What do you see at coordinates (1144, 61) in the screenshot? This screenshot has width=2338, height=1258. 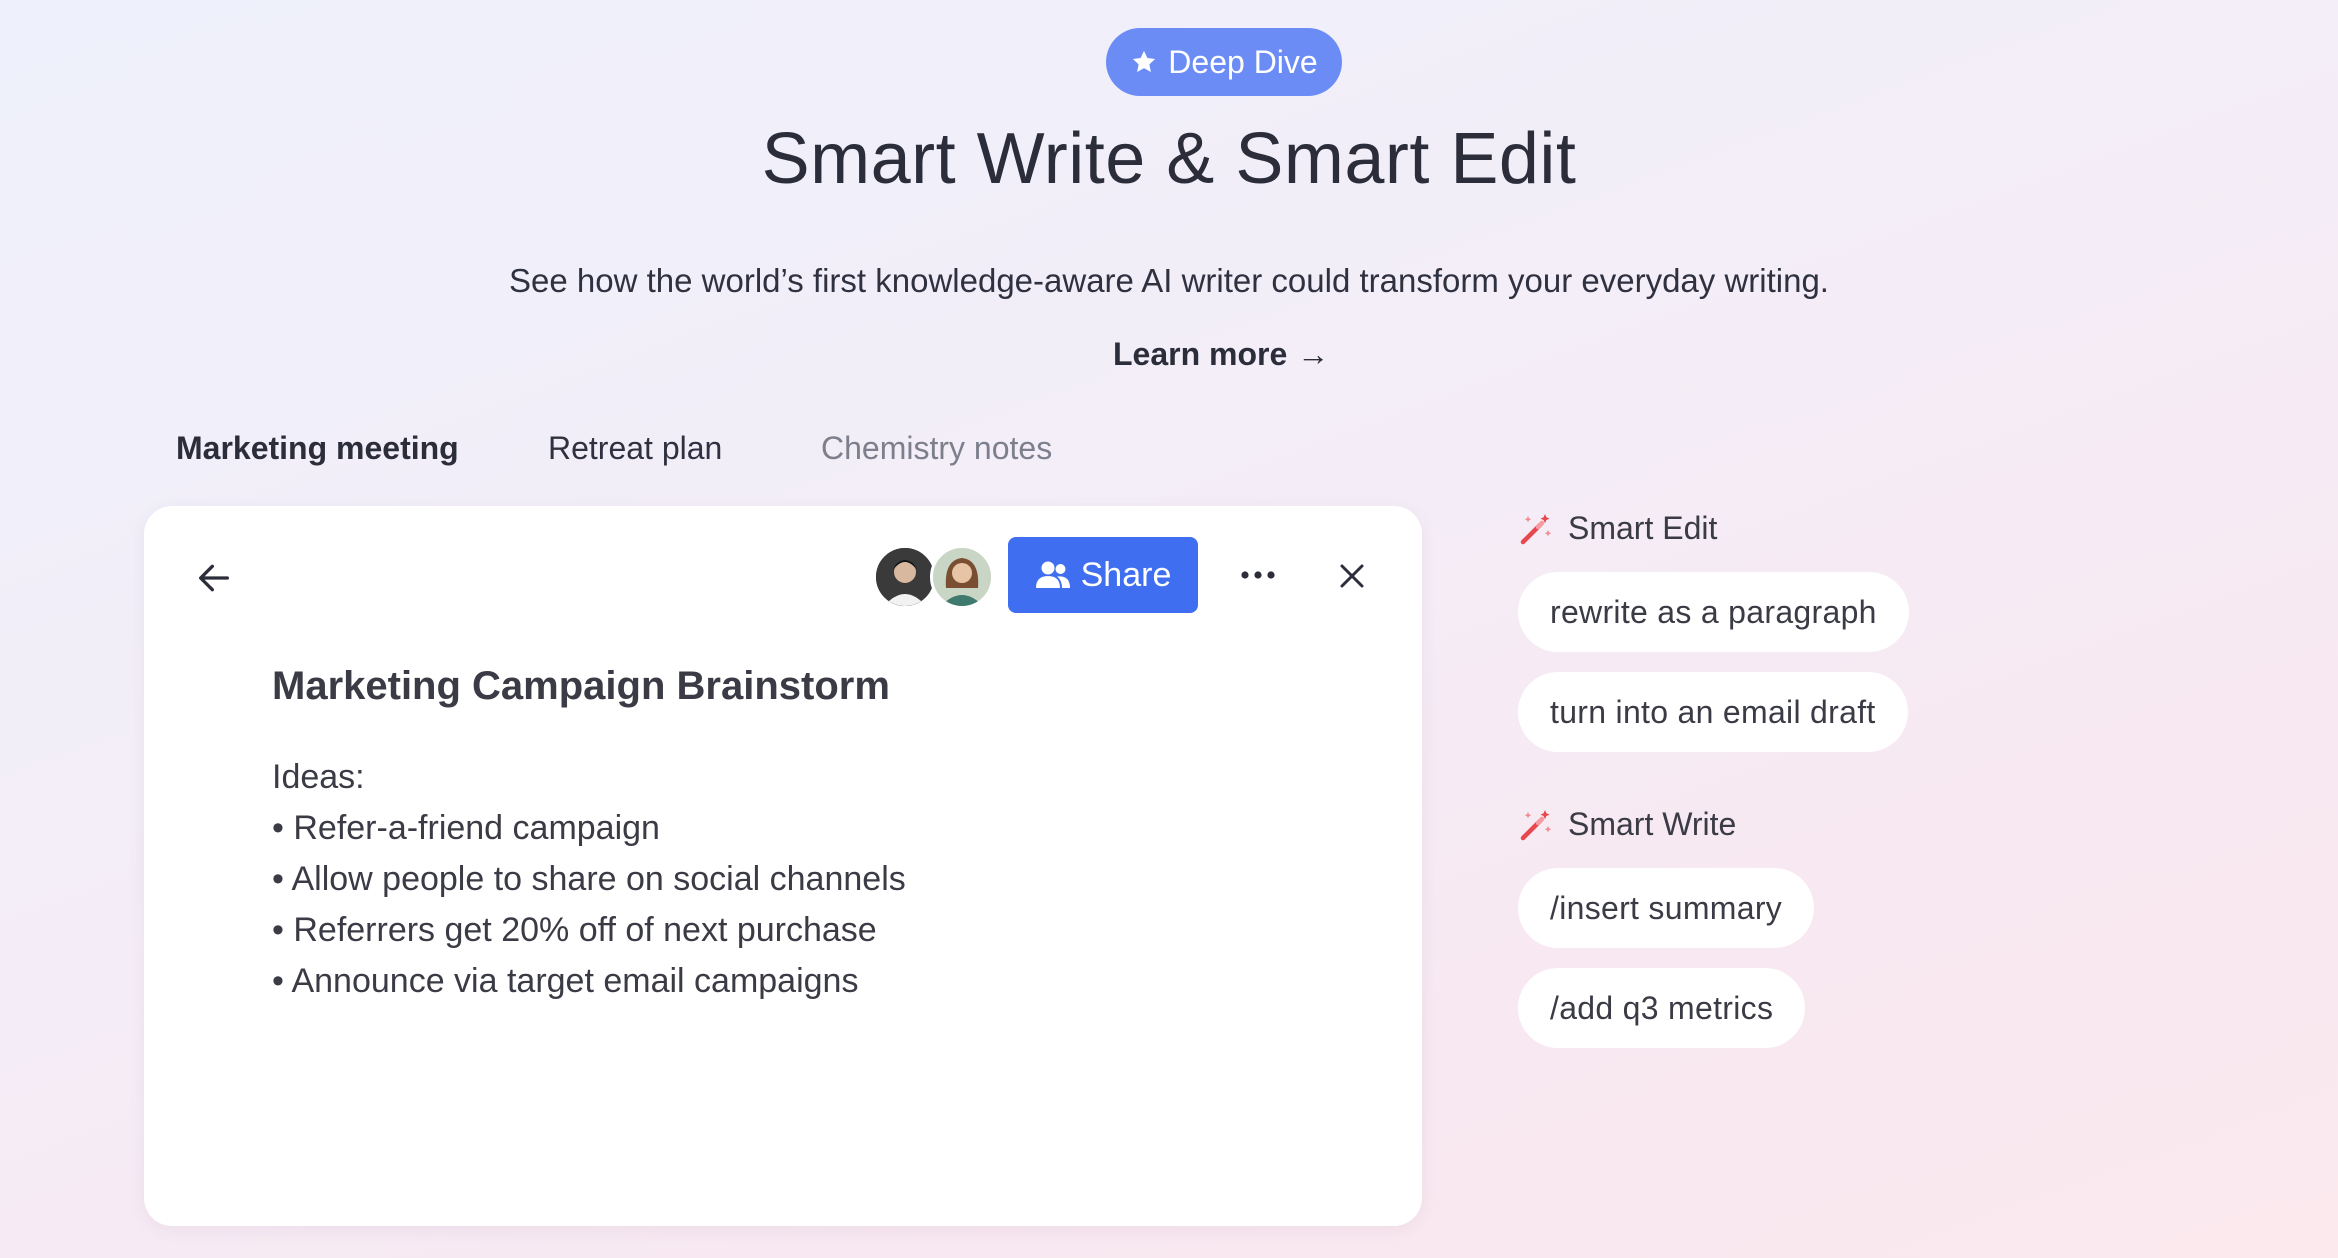 I see `star-icon` at bounding box center [1144, 61].